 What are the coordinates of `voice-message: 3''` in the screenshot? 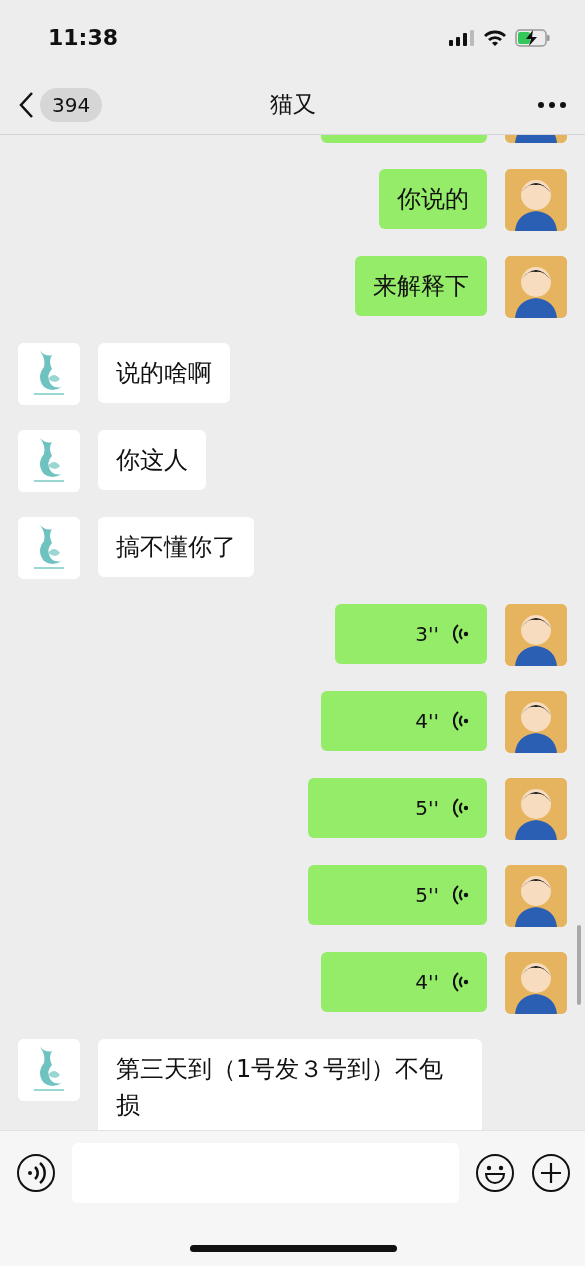 It's located at (410, 634).